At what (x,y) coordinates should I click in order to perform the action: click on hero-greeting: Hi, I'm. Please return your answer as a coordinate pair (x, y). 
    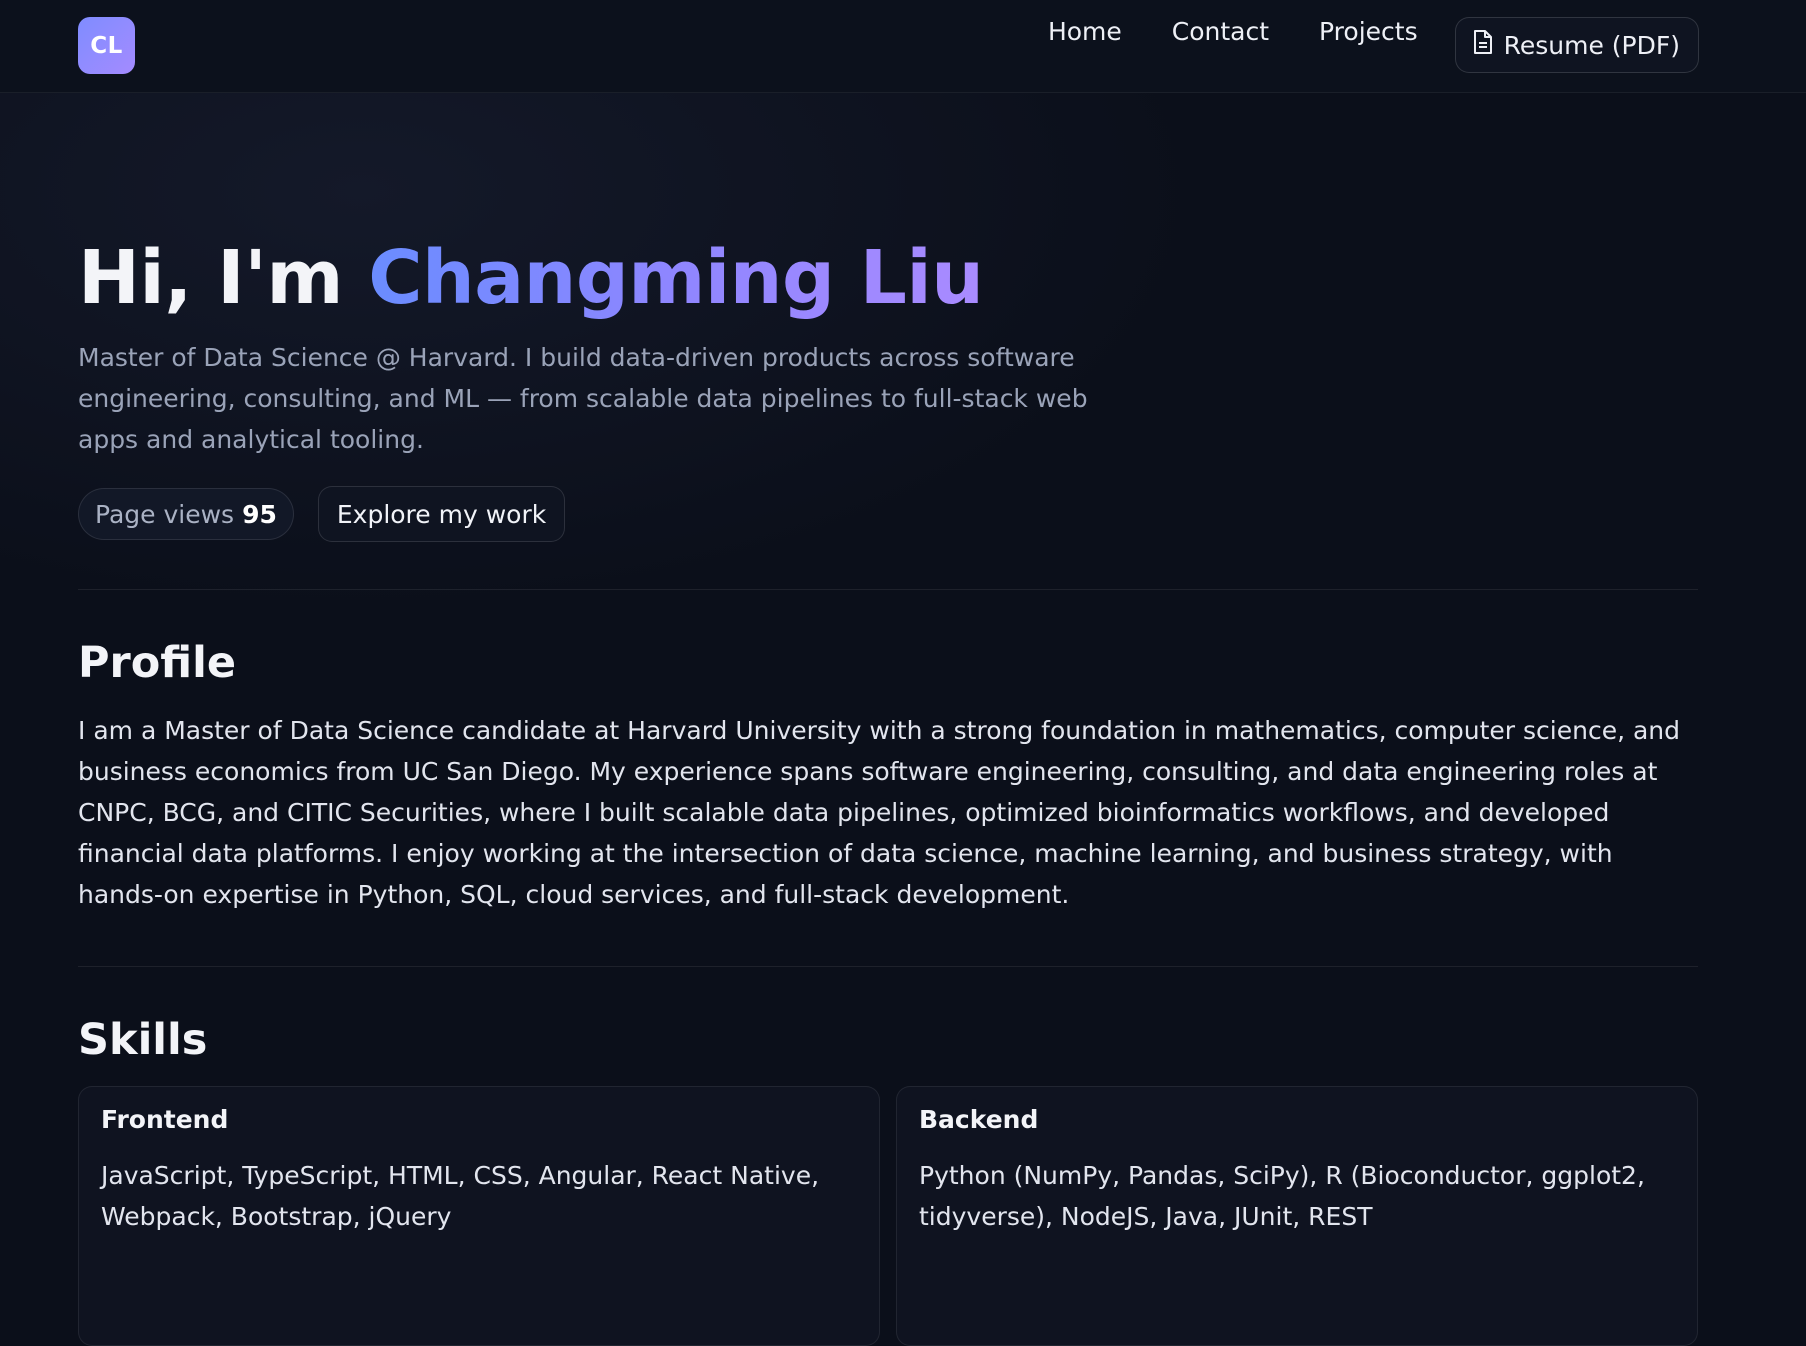
    Looking at the image, I should click on (223, 278).